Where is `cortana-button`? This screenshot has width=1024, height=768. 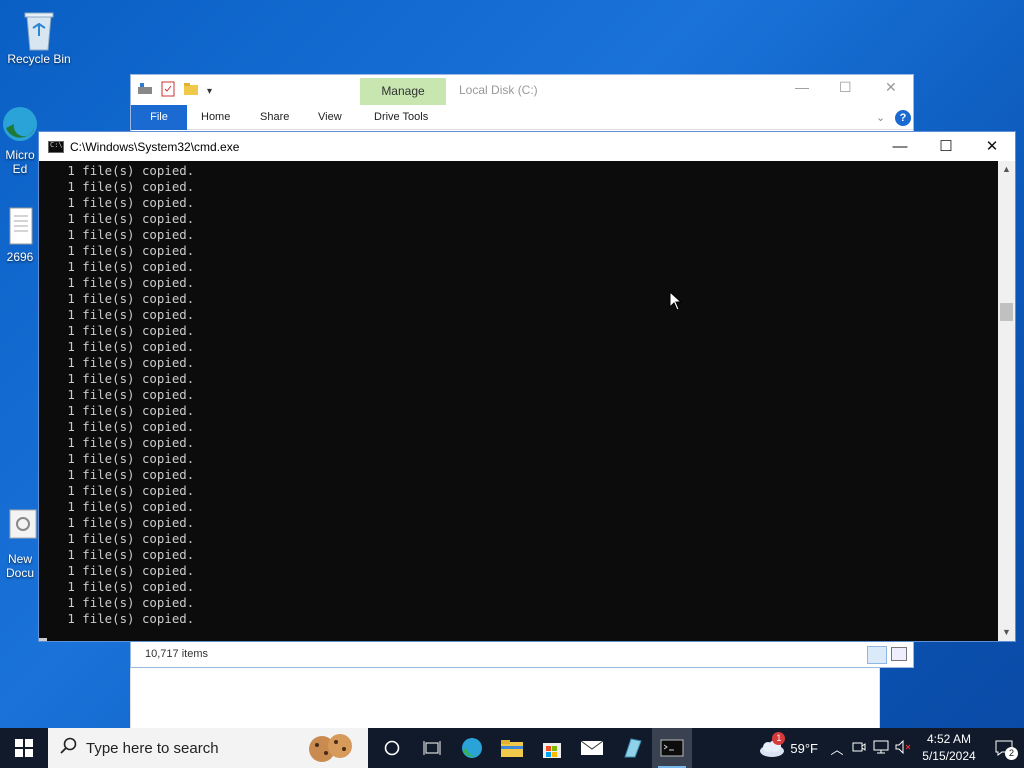 cortana-button is located at coordinates (392, 748).